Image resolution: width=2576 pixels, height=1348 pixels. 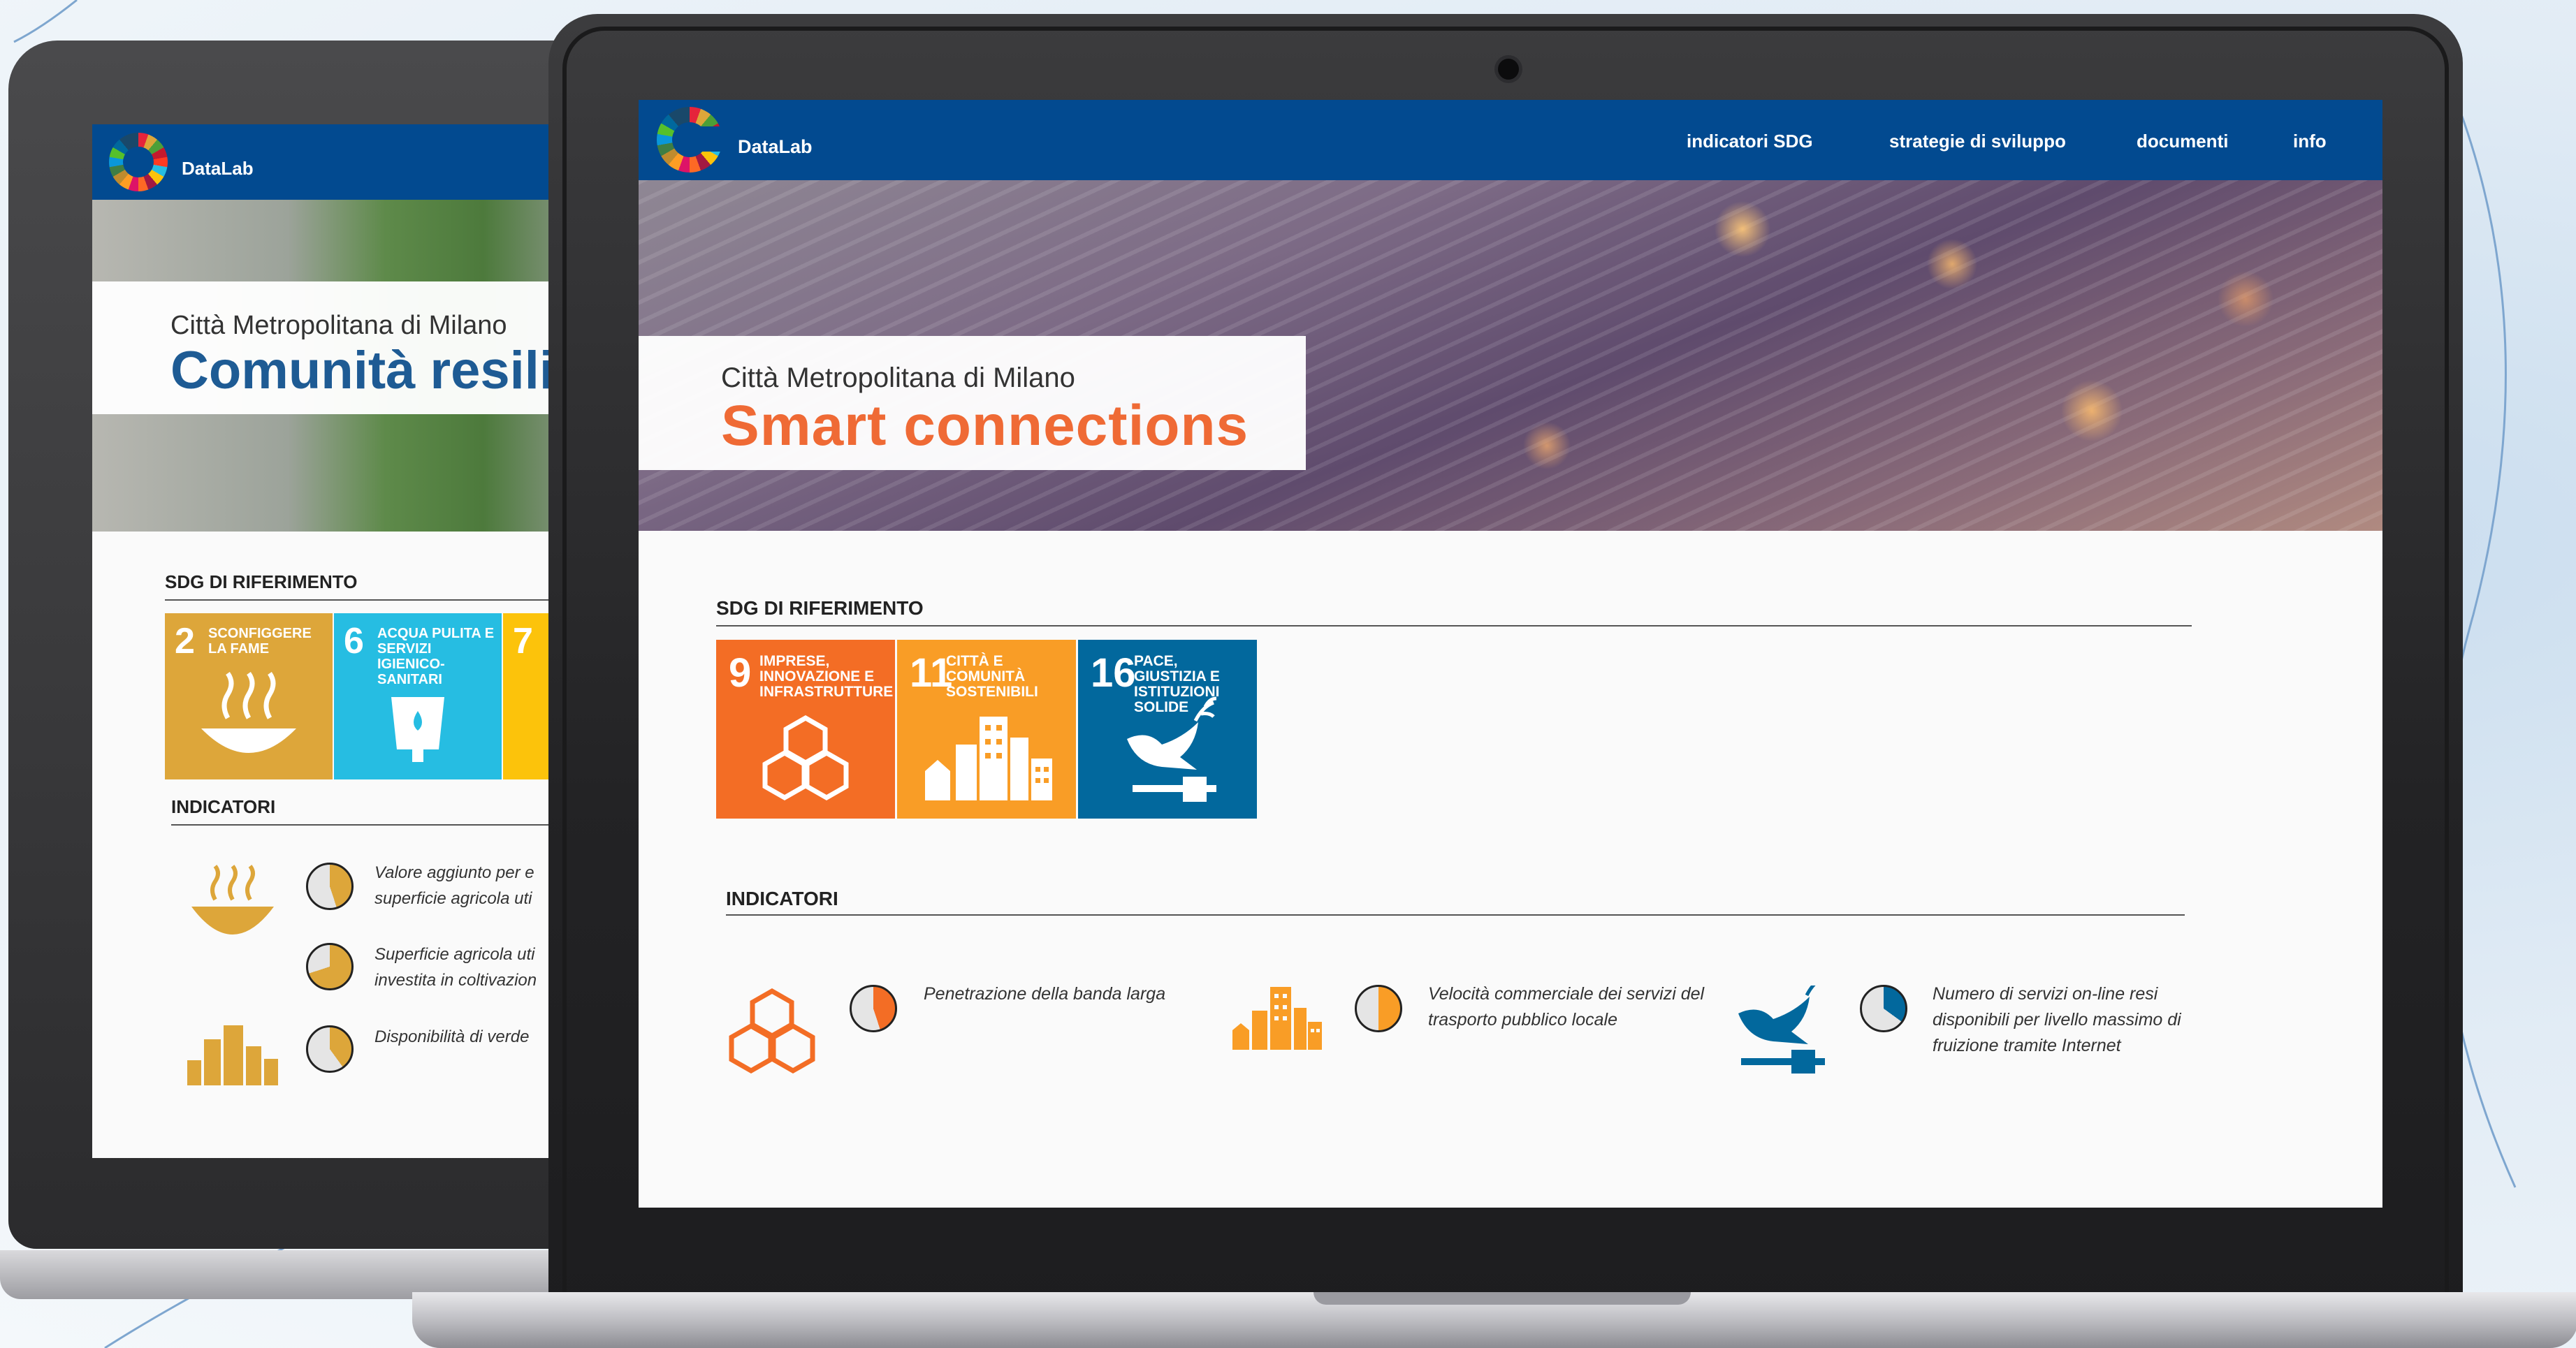 What do you see at coordinates (454, 872) in the screenshot?
I see `line: Valore aggiunto per e` at bounding box center [454, 872].